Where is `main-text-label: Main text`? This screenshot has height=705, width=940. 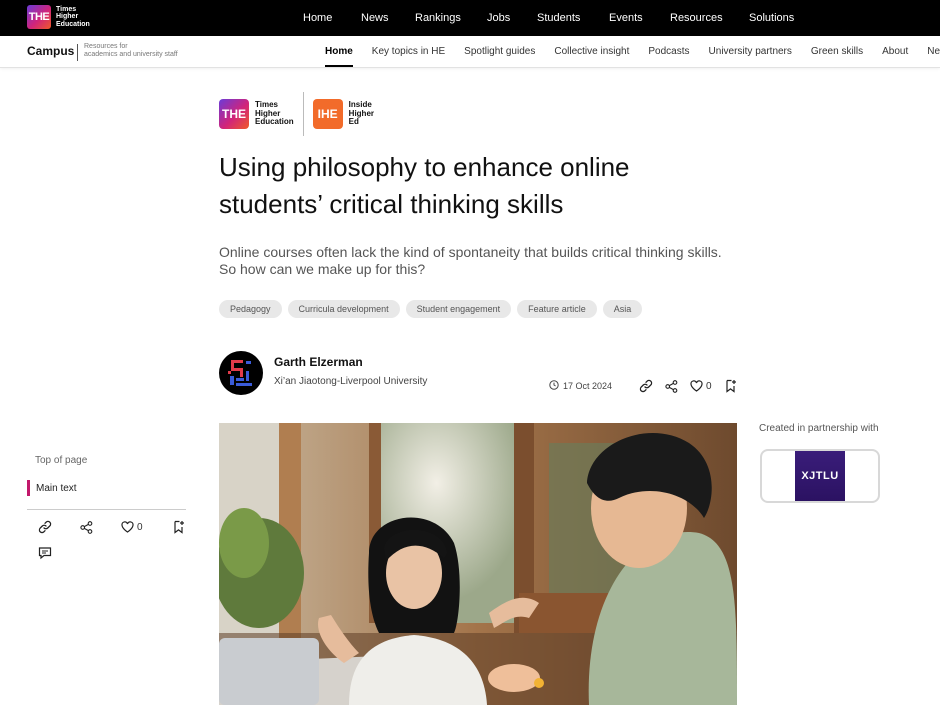
main-text-label: Main text is located at coordinates (56, 488).